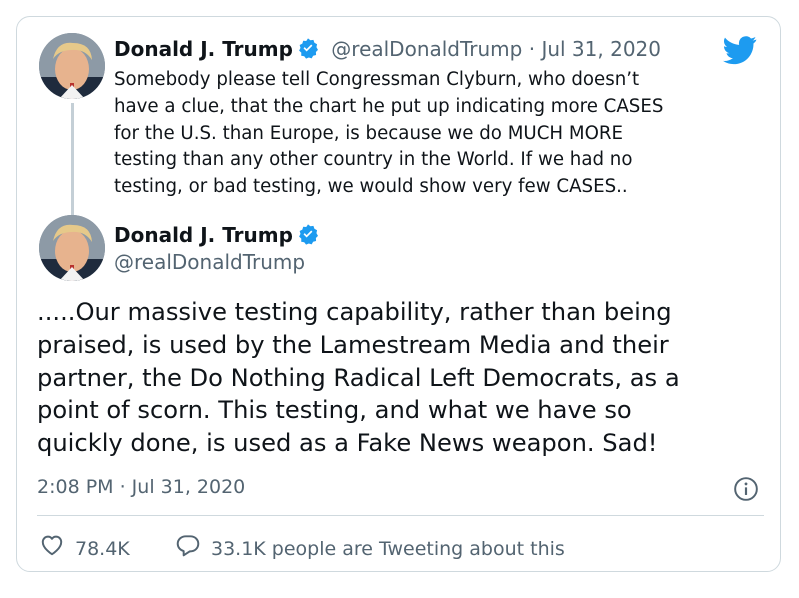  Describe the element at coordinates (203, 235) in the screenshot. I see `main-author-name: Donald J. Trump` at that location.